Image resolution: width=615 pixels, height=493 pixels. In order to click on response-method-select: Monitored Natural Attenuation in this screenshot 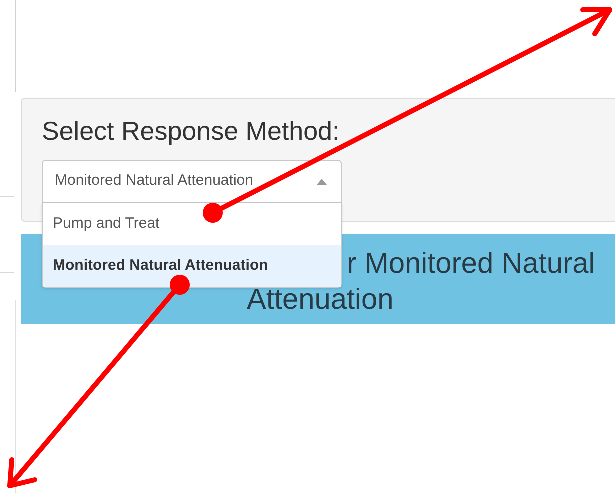, I will do `click(192, 181)`.